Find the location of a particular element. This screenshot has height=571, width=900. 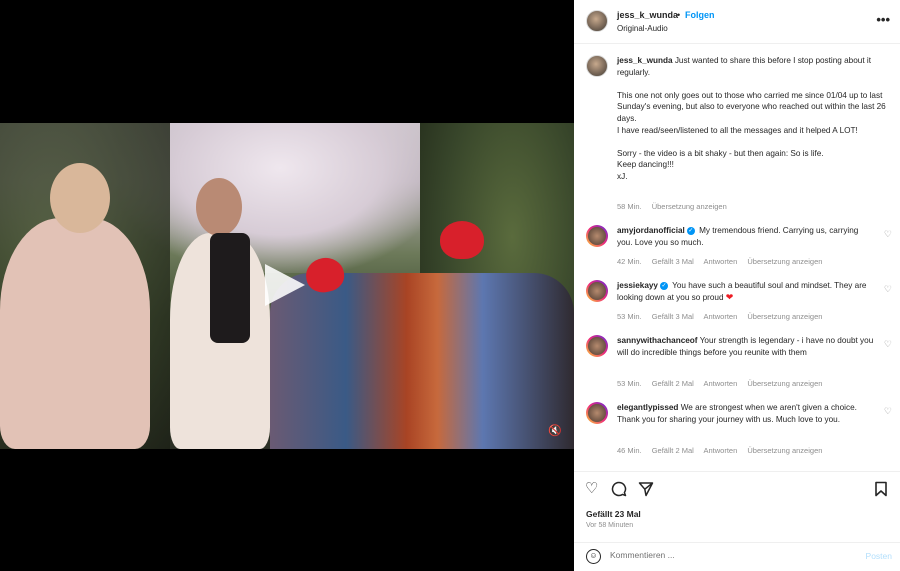

comment-username: elegantlypissed is located at coordinates (647, 407).